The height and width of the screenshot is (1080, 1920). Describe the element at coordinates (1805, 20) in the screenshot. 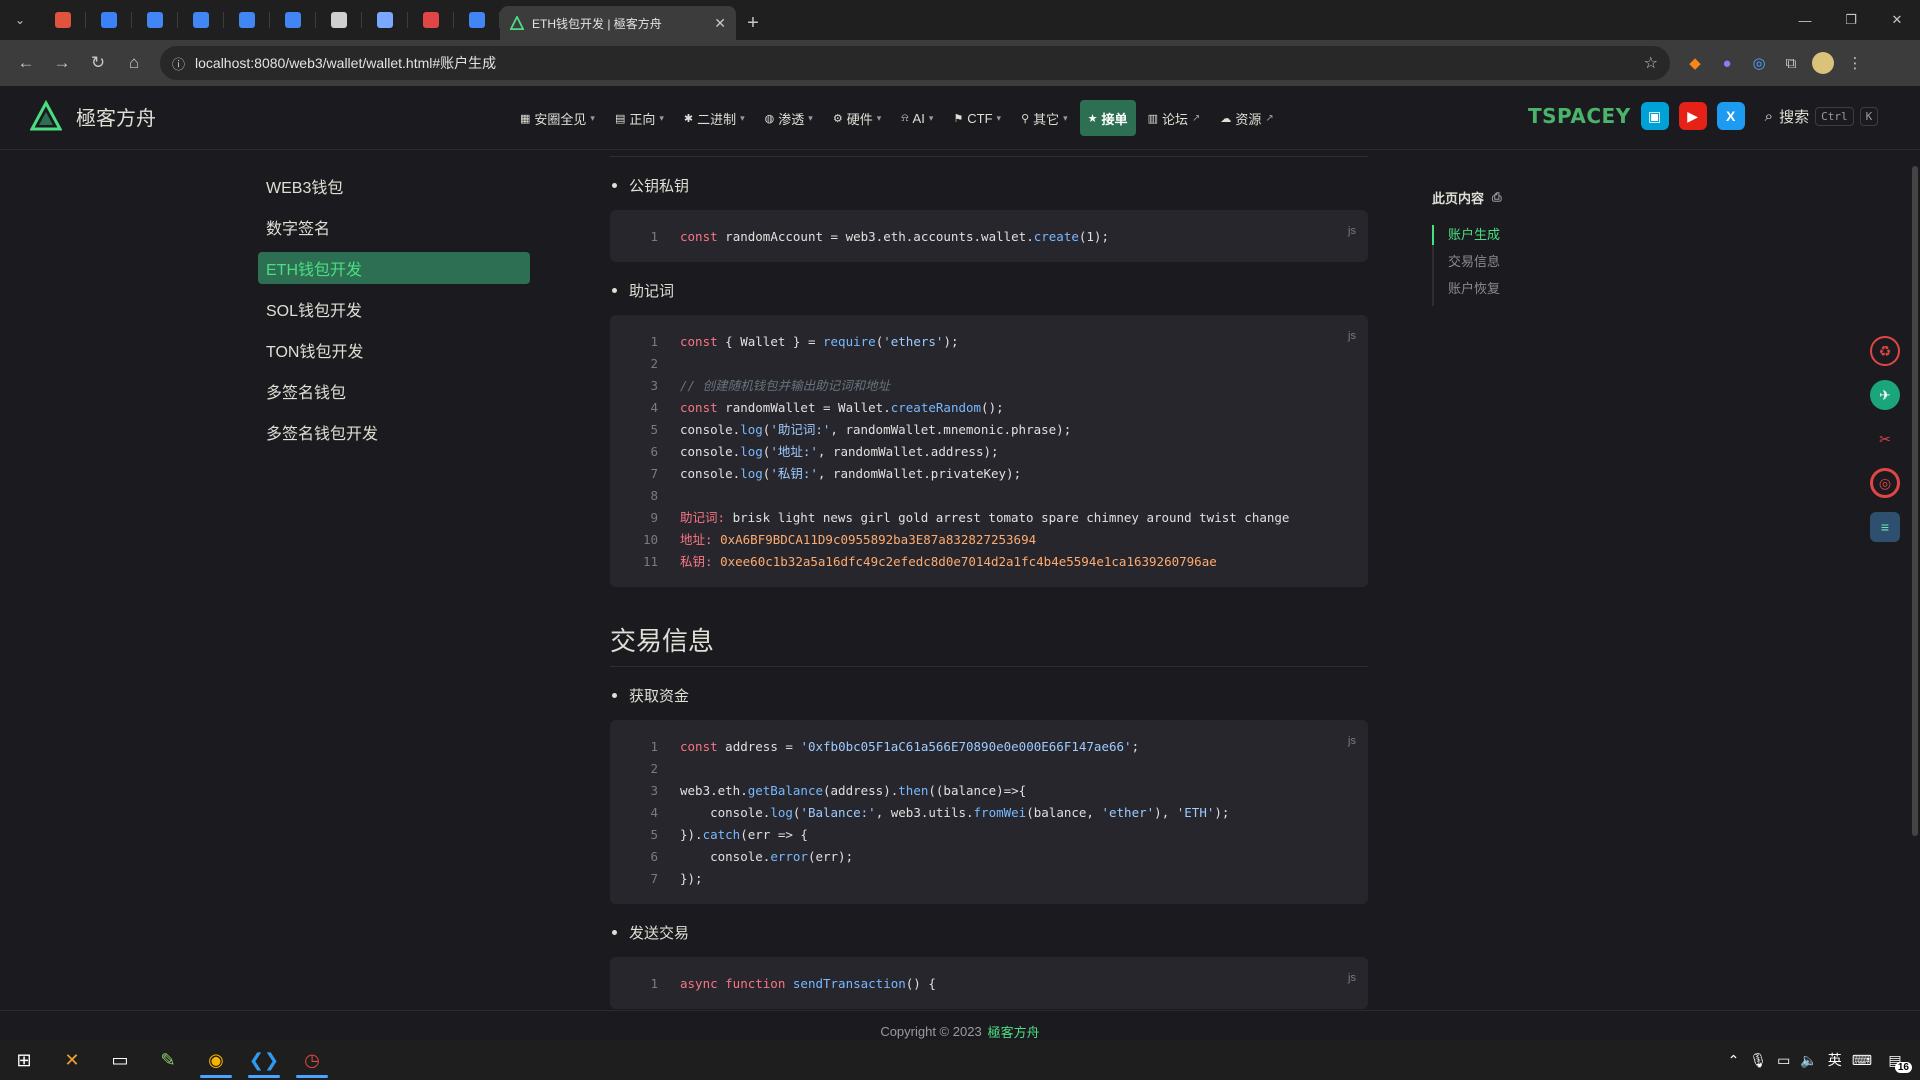

I see `minimize-icon: —` at that location.